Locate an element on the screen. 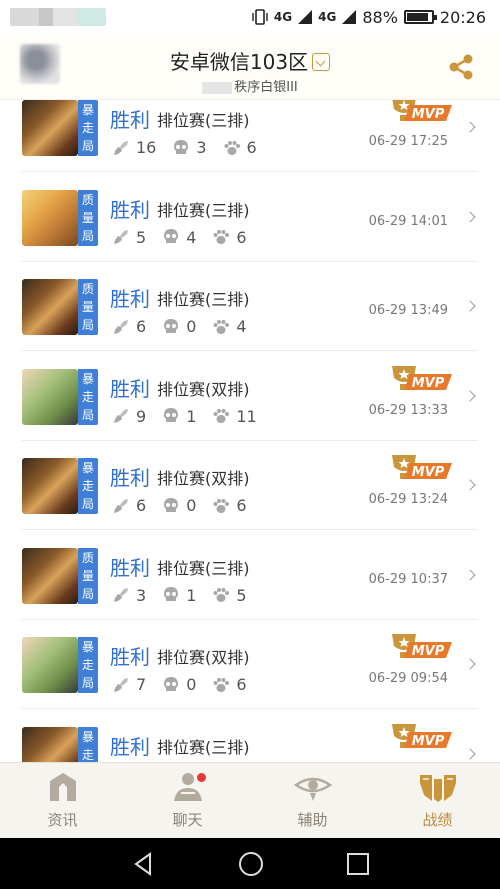  kills-value: 16 is located at coordinates (146, 147).